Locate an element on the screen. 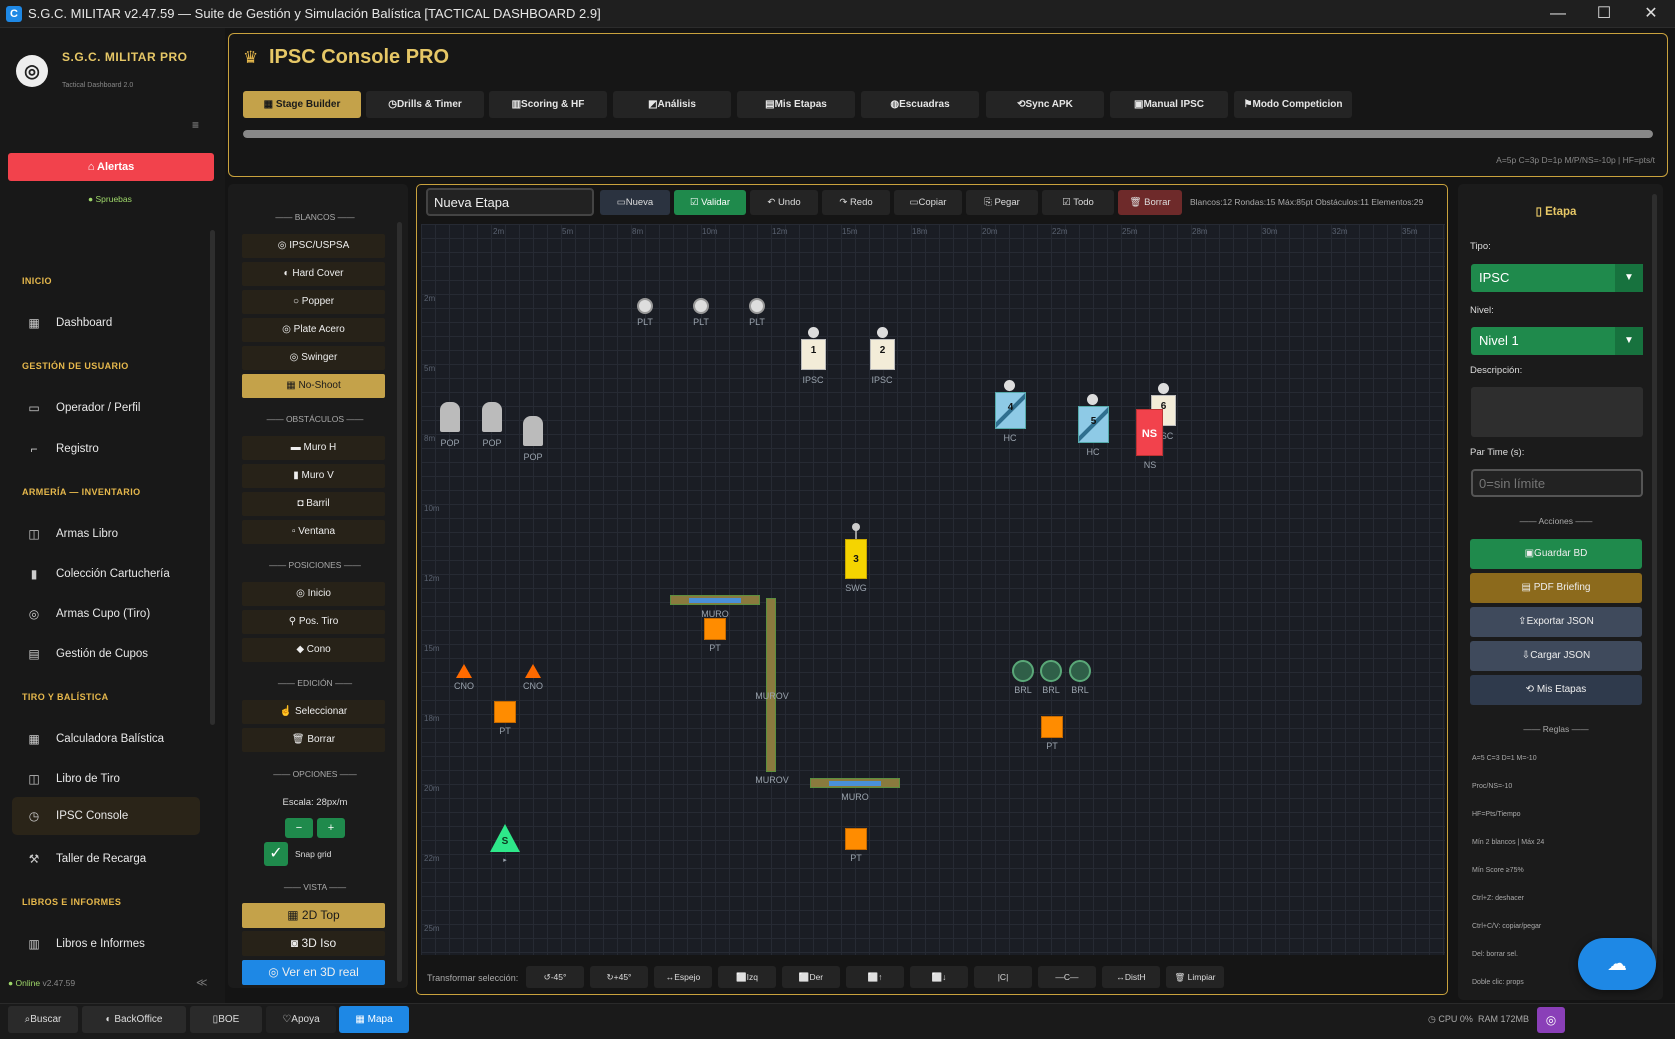 The image size is (1675, 1039). palette-hard-cover-button: ◐ Hard Cover is located at coordinates (313, 274).